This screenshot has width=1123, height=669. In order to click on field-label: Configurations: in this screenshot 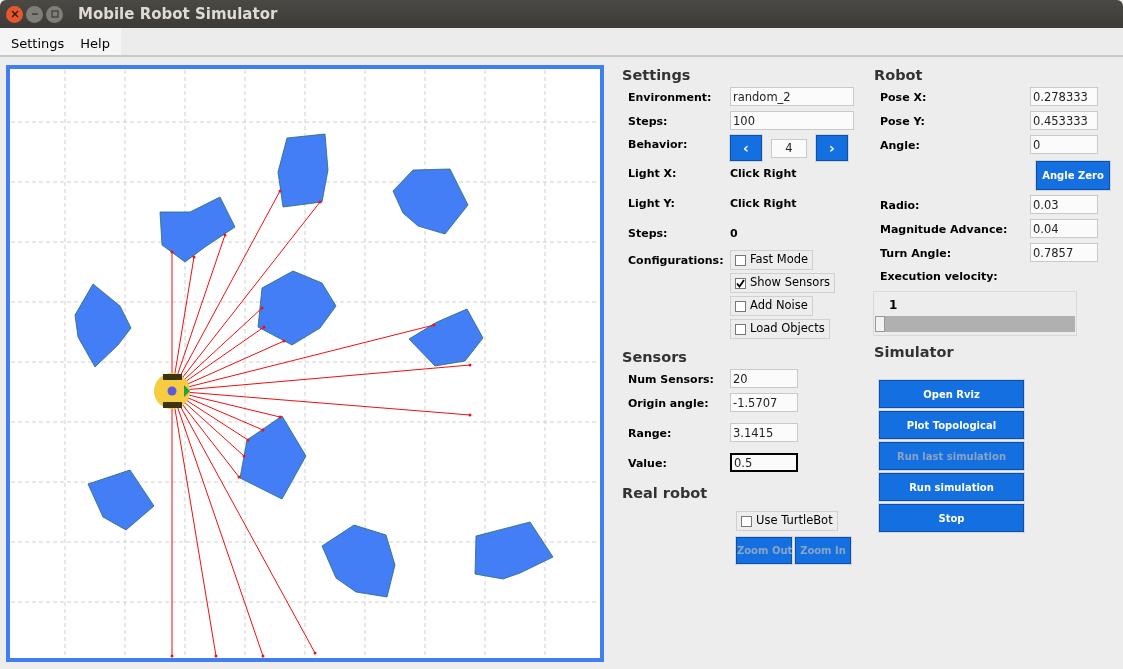, I will do `click(676, 261)`.